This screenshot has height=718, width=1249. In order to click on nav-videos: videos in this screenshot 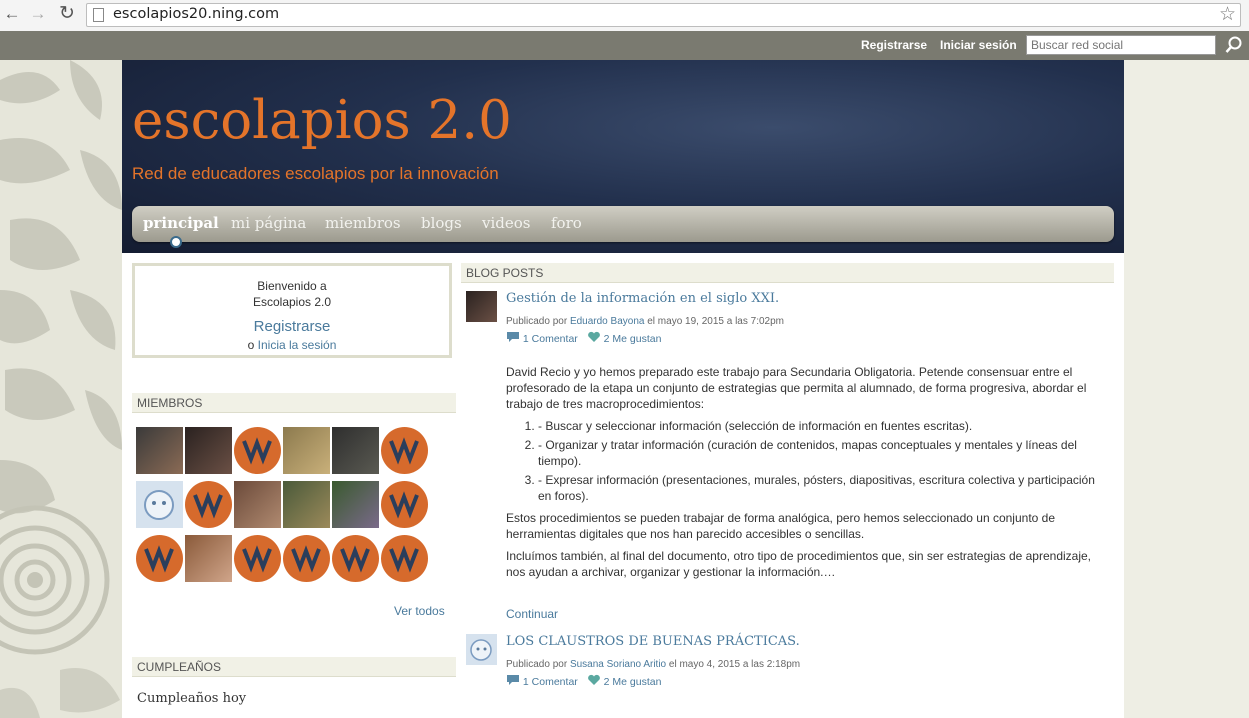, I will do `click(506, 223)`.